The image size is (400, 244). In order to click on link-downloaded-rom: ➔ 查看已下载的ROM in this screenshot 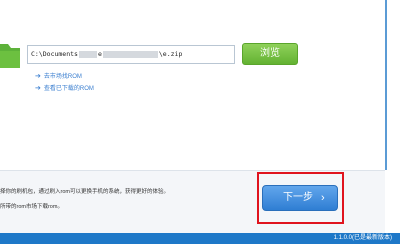, I will do `click(64, 89)`.